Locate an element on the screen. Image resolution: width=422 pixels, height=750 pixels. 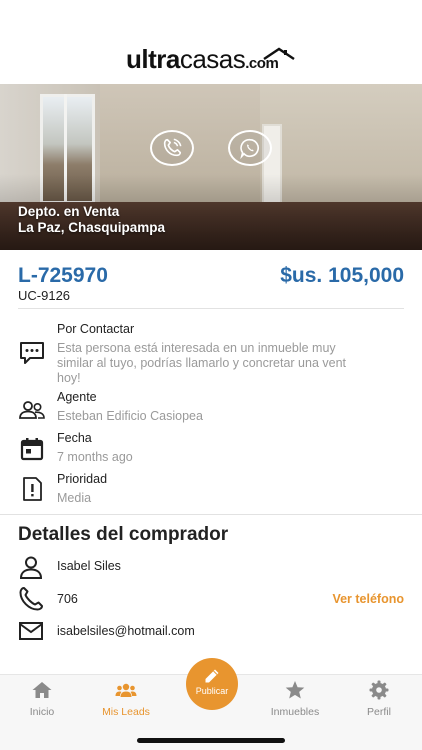
buyer-section-title: Detalles del comprador is located at coordinates (123, 534).